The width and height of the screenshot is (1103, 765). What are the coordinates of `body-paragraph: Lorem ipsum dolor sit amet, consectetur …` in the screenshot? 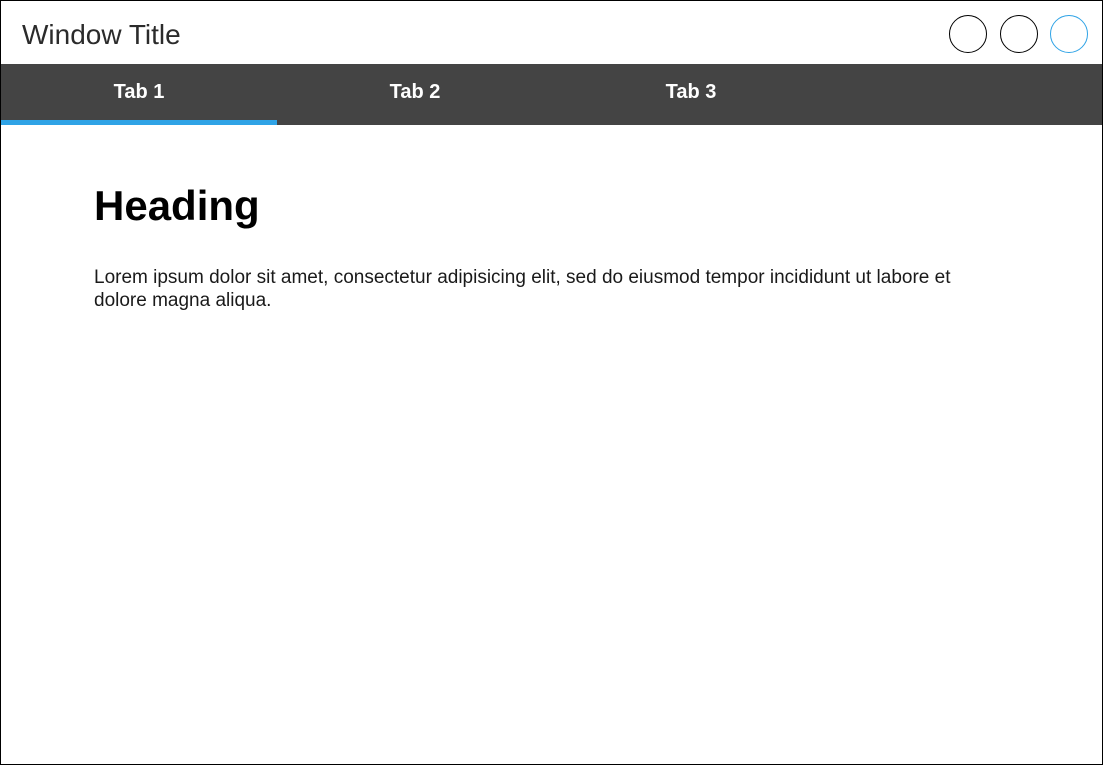 It's located at (522, 289).